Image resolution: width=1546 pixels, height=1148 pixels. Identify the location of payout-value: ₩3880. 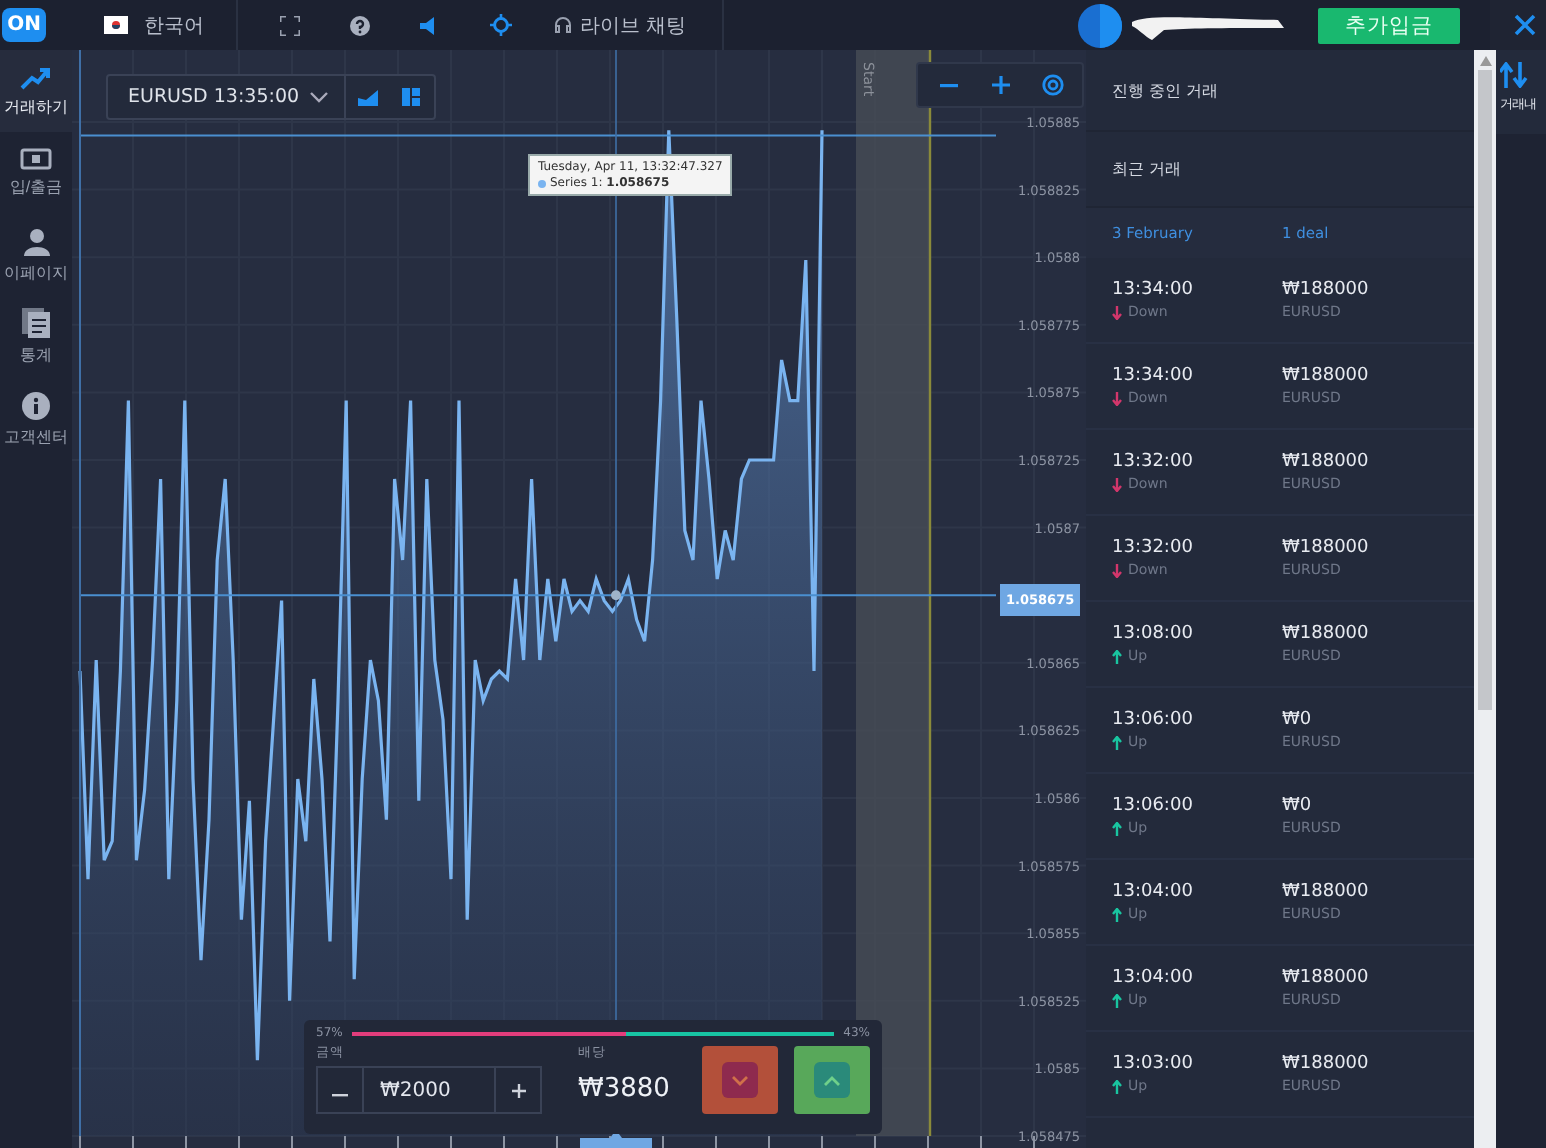
(624, 1089).